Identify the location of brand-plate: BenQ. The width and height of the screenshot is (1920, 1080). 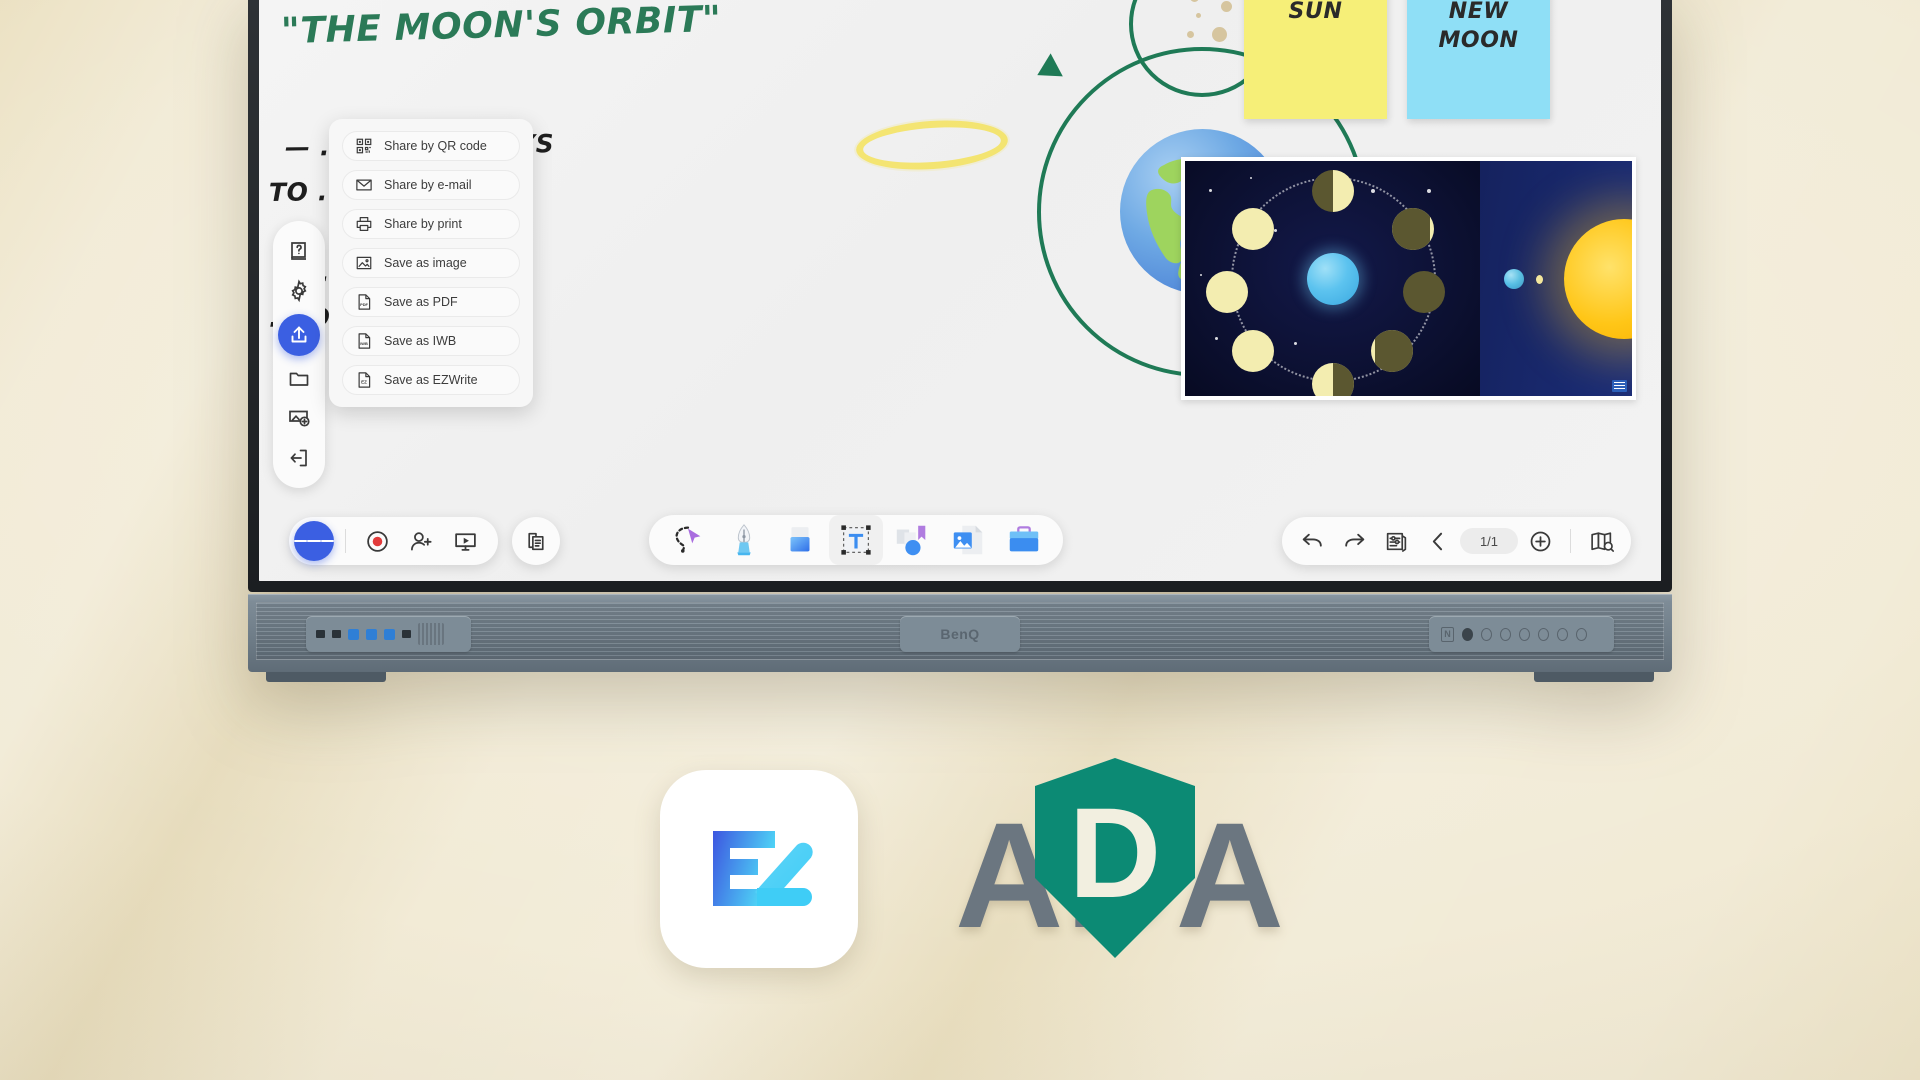
(960, 634).